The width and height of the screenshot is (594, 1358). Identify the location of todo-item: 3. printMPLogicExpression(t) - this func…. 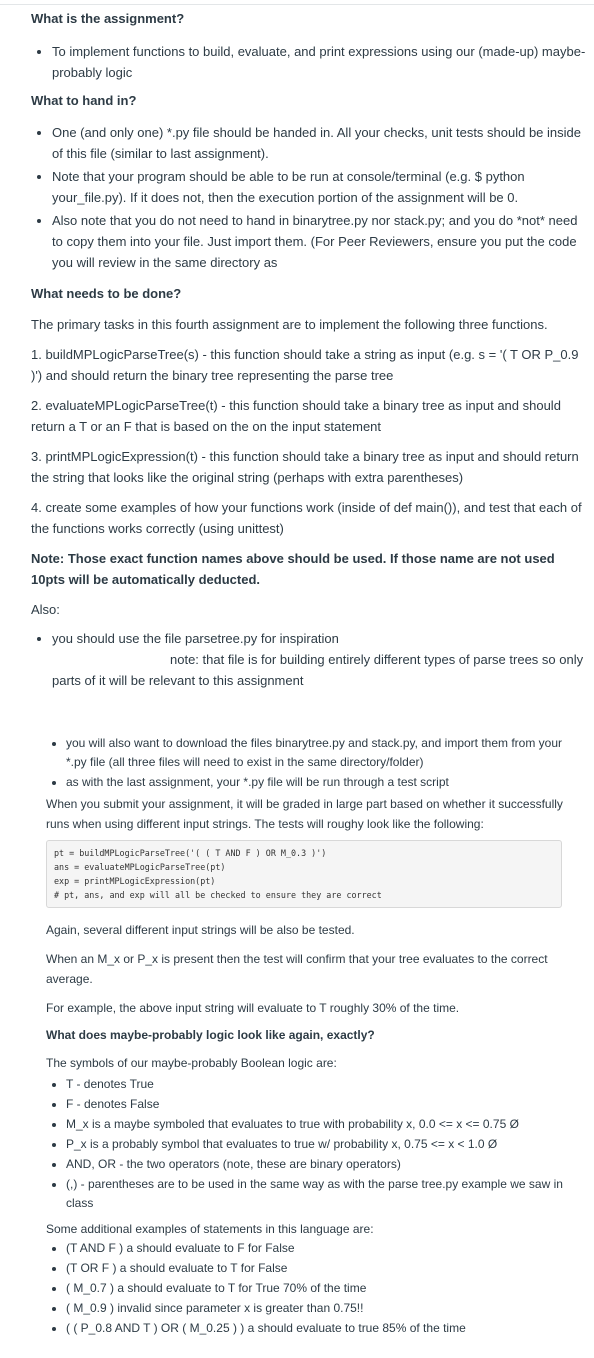
(305, 467).